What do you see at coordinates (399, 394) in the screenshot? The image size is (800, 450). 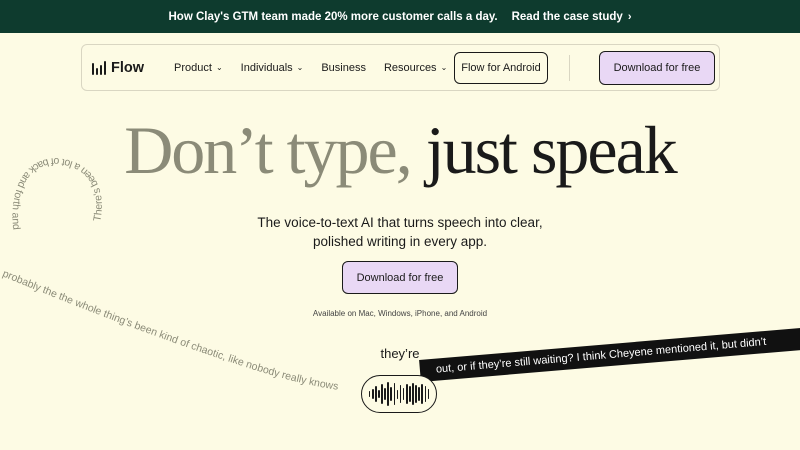 I see `voice-waveform-icon` at bounding box center [399, 394].